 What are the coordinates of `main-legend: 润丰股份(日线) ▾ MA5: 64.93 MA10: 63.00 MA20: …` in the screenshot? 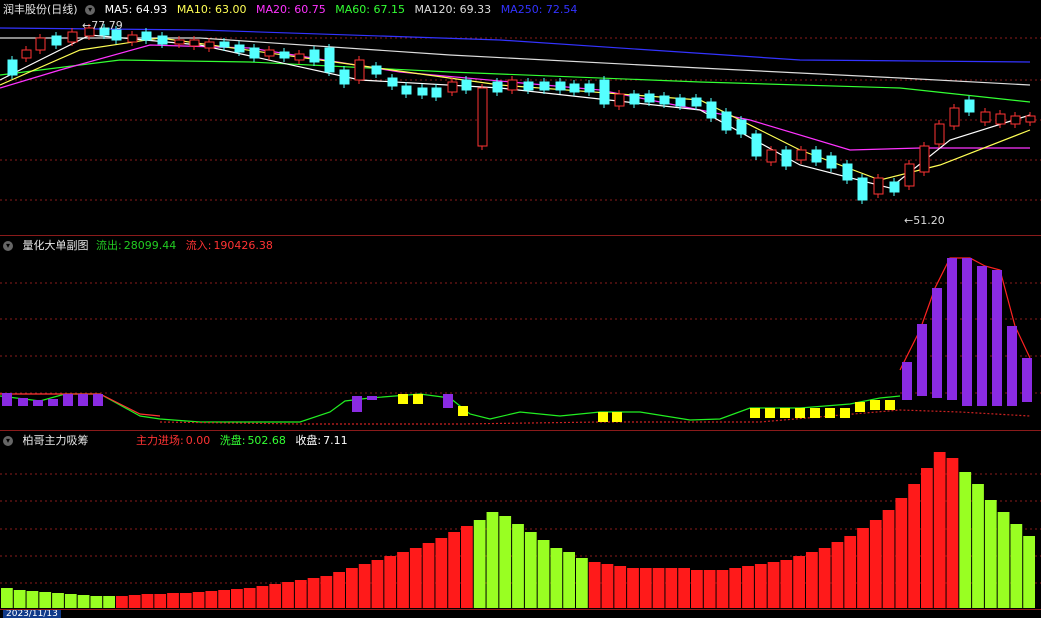 It's located at (293, 10).